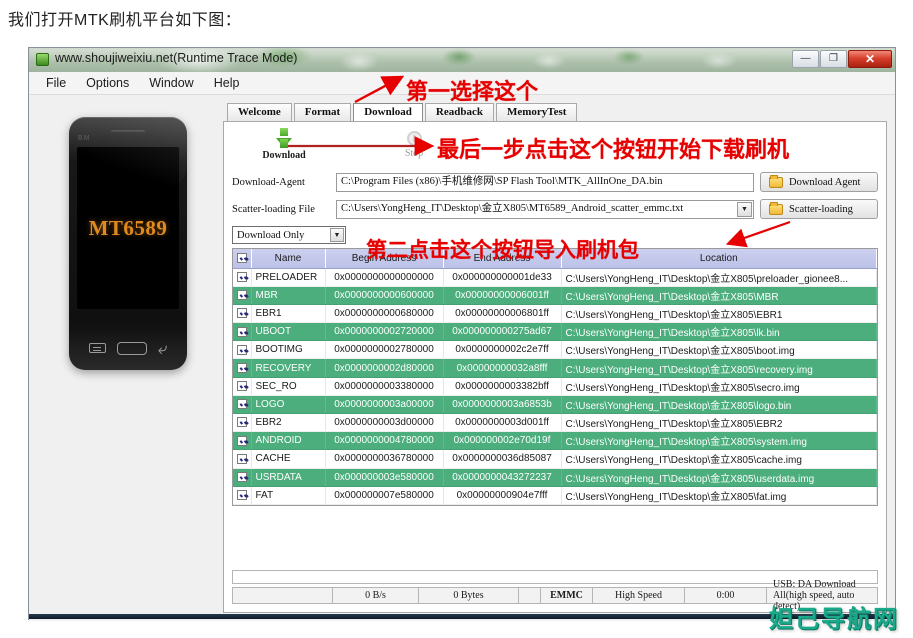 This screenshot has height=638, width=913. Describe the element at coordinates (825, 182) in the screenshot. I see `download-agent-button-label: Download Agent` at that location.